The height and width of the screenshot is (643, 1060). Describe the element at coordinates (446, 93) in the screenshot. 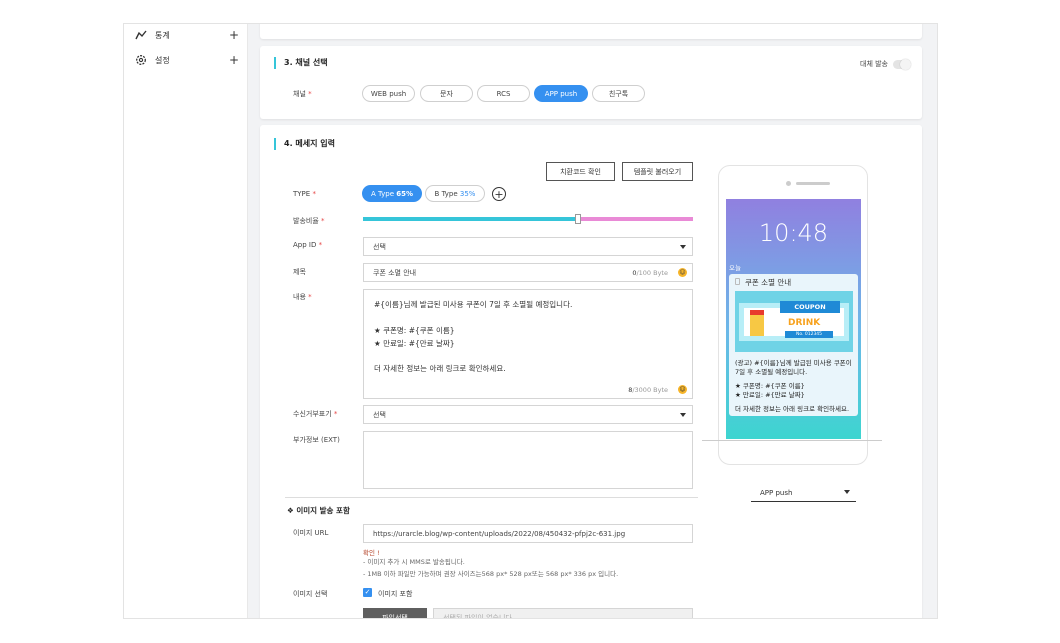

I see `channel-option-sms: 문자` at that location.